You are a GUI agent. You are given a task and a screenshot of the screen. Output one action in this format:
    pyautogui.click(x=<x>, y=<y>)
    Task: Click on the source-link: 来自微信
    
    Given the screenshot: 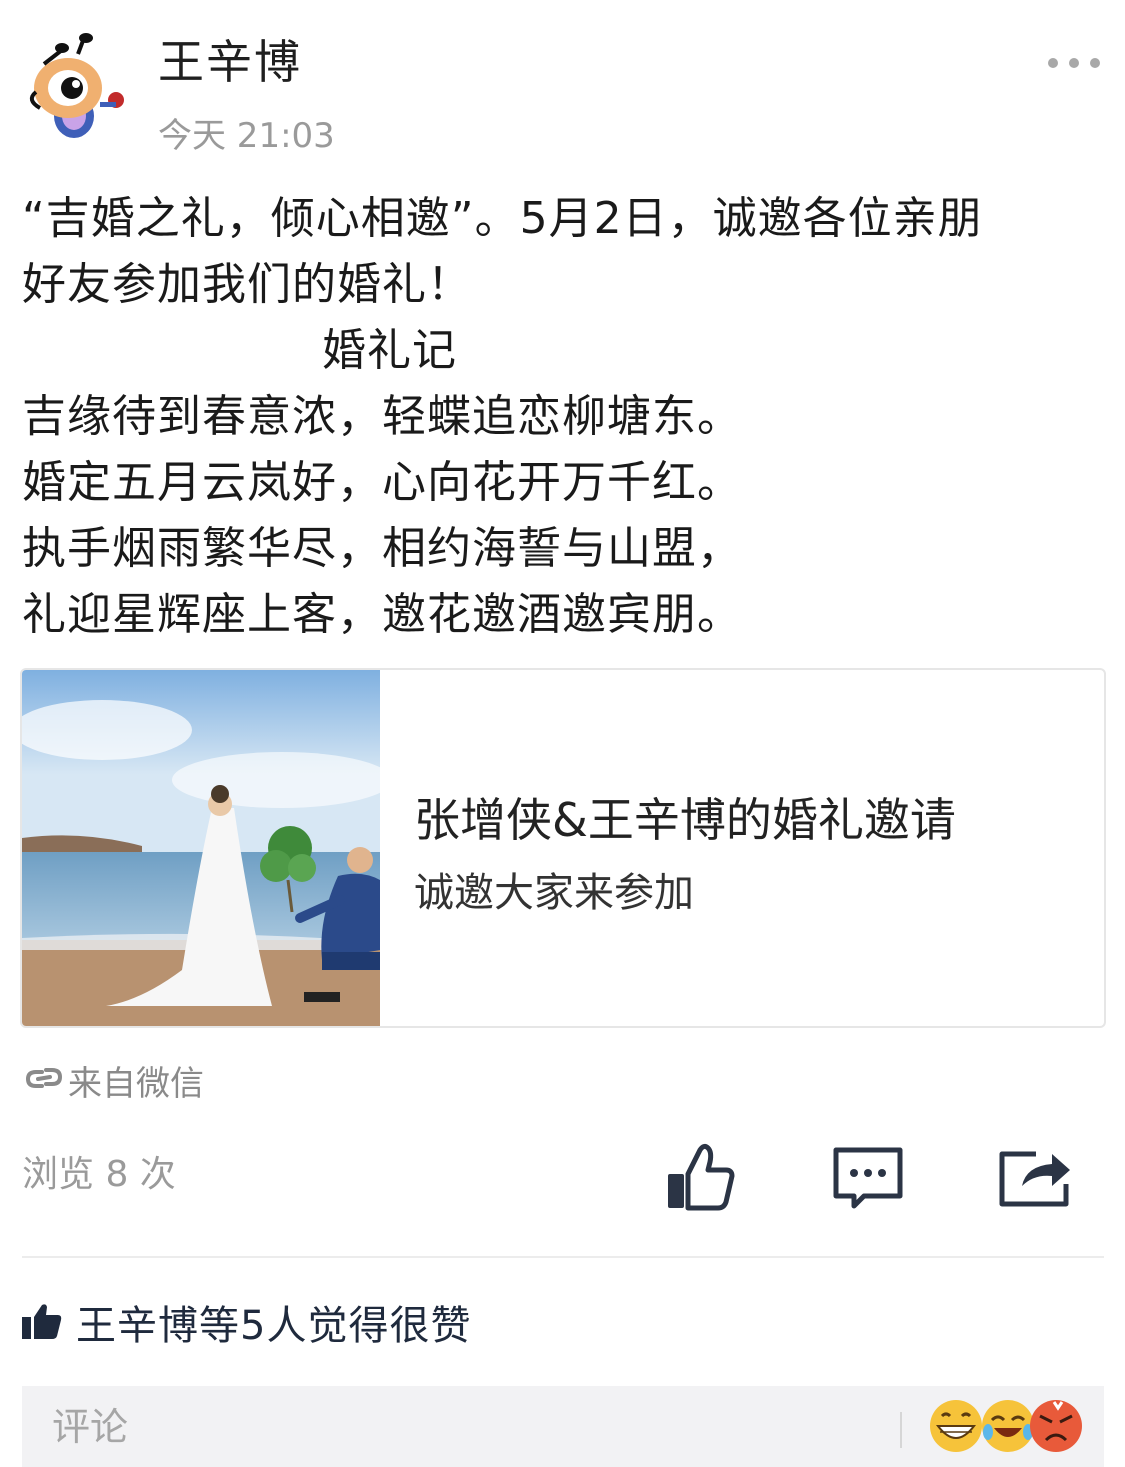 What is the action you would take?
    pyautogui.click(x=114, y=1080)
    